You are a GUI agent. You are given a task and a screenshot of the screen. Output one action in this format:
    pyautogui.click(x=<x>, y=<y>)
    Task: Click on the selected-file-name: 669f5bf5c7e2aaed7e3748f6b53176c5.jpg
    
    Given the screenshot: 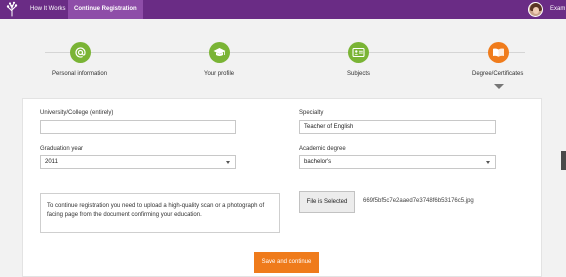 What is the action you would take?
    pyautogui.click(x=418, y=201)
    